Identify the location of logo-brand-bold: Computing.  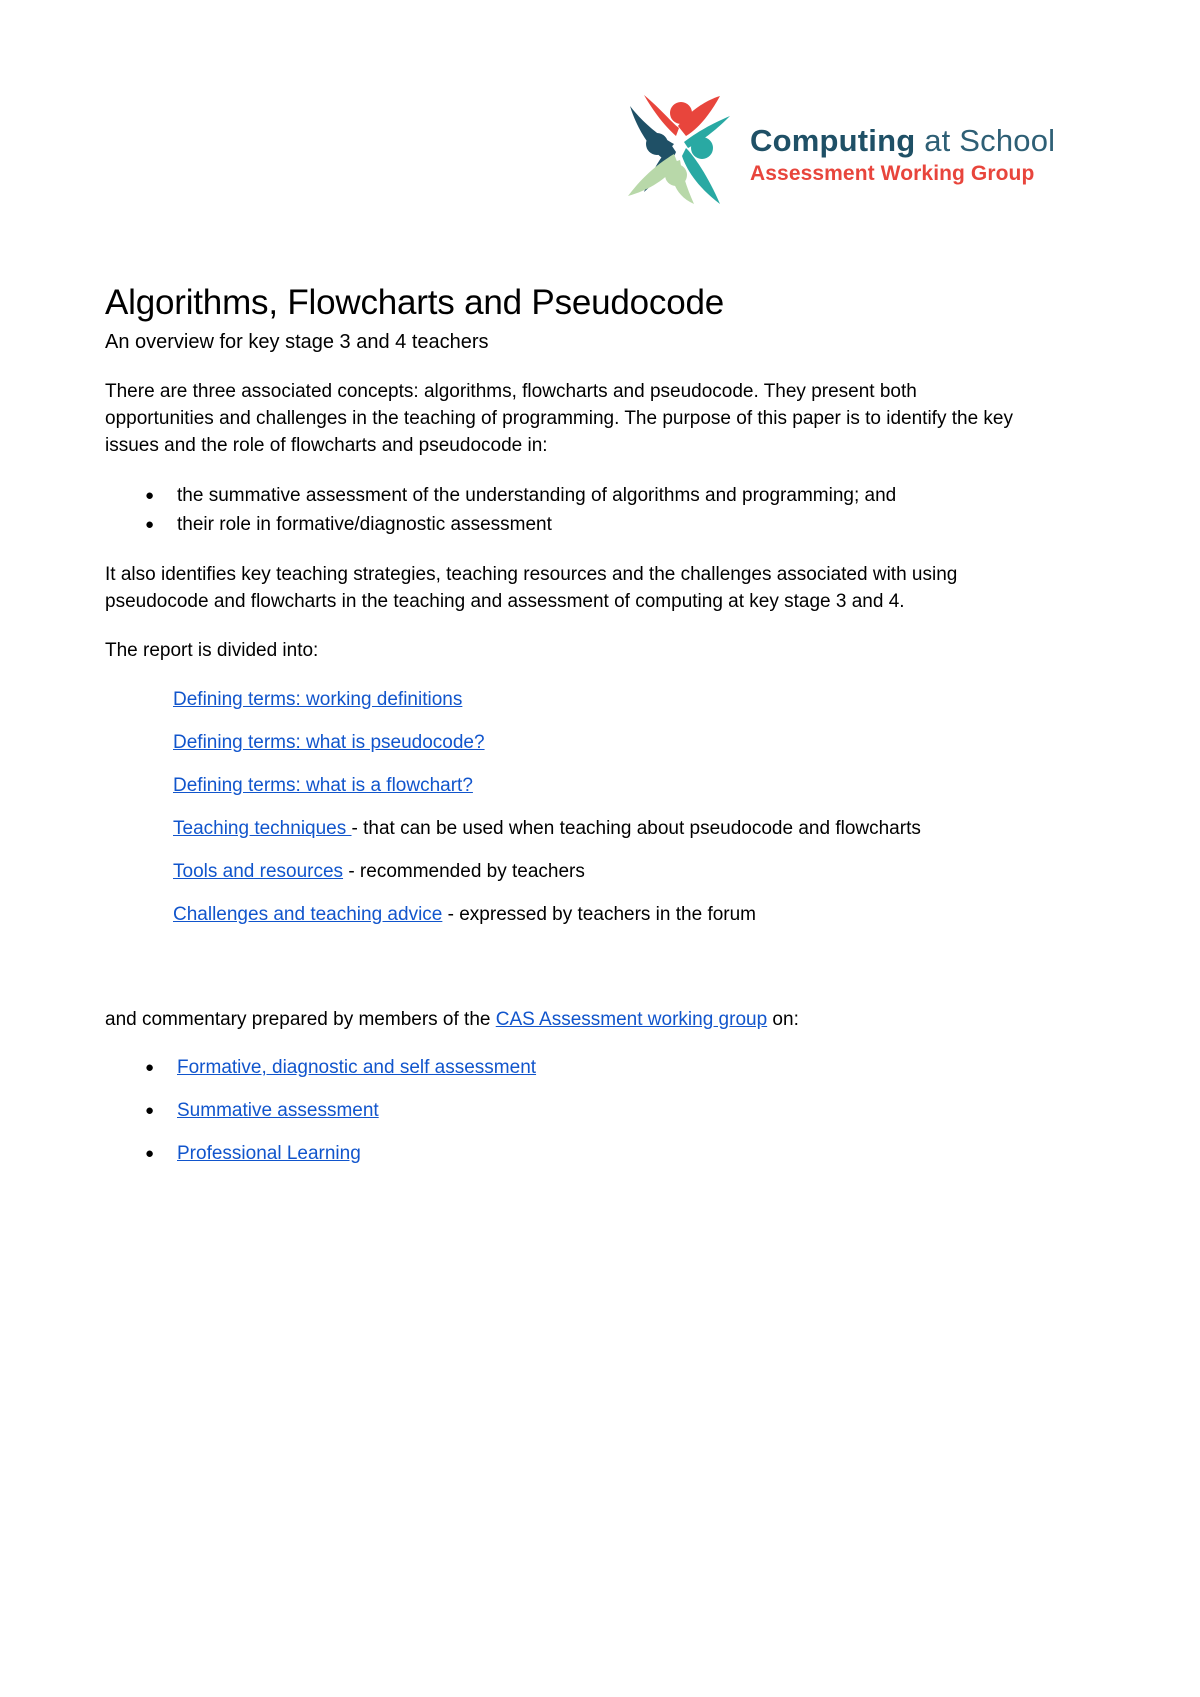
(833, 140).